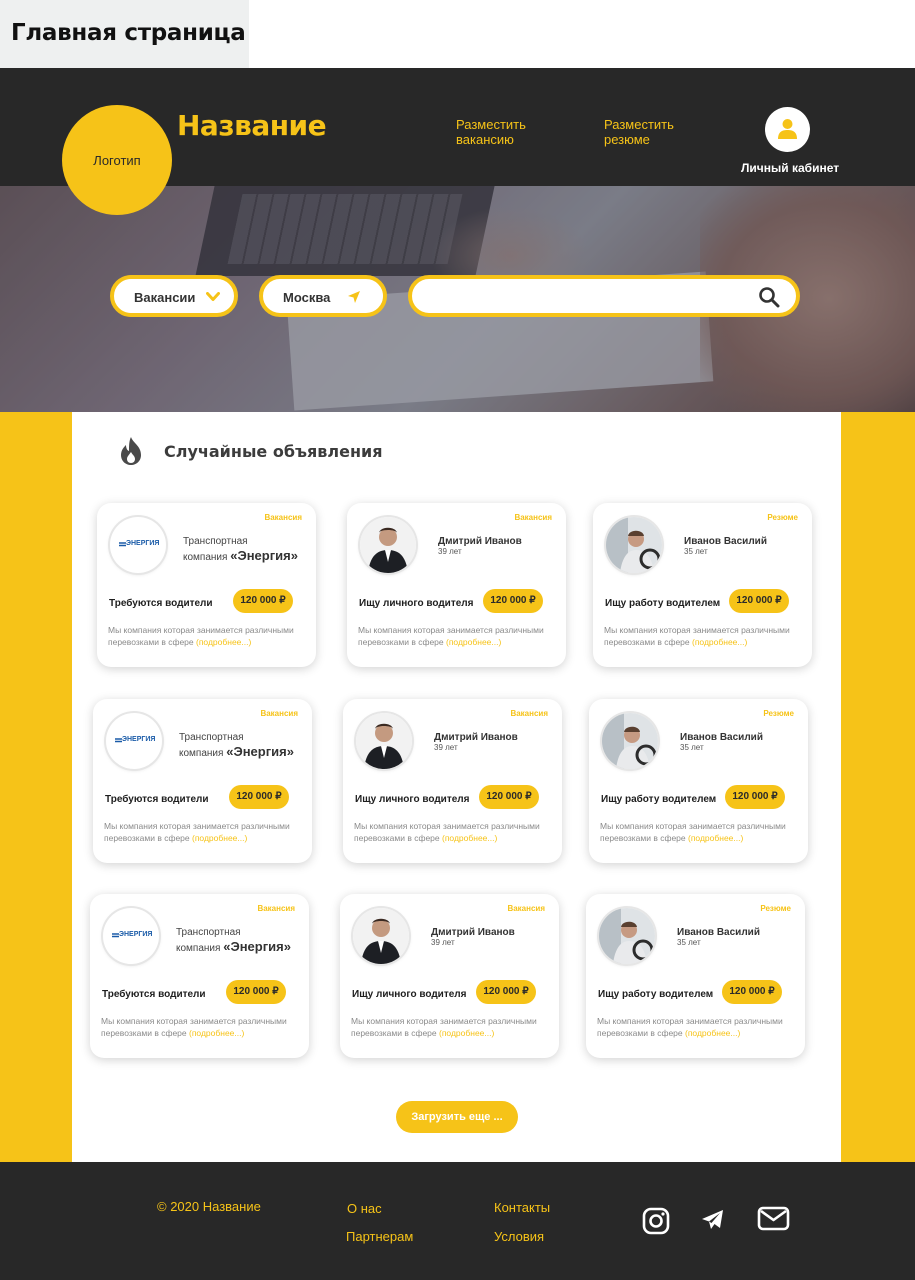 This screenshot has height=1280, width=915. I want to click on driver-photo, so click(630, 741).